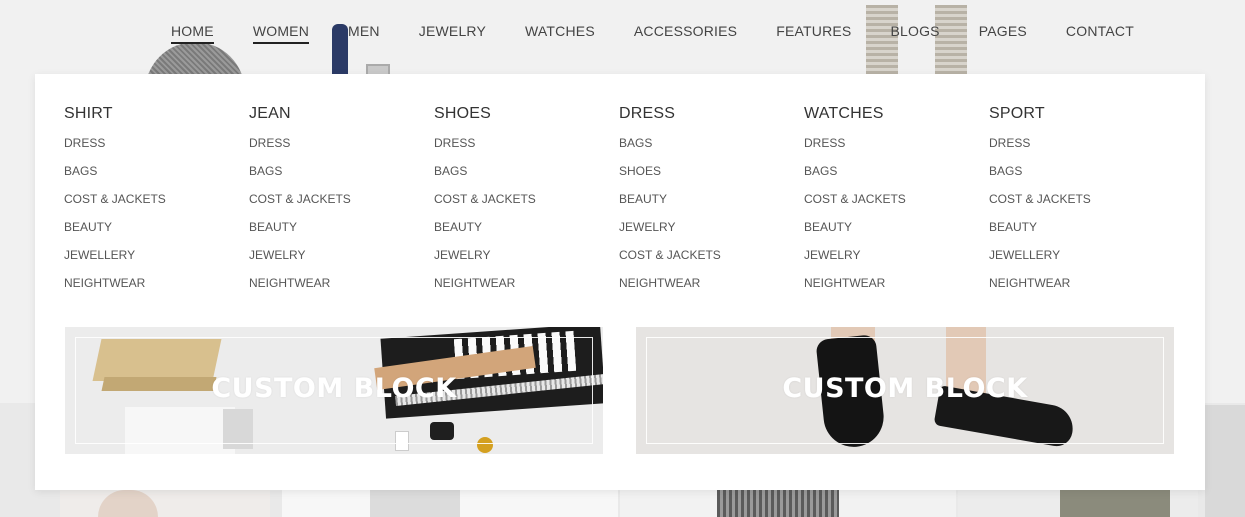 The image size is (1245, 517). I want to click on menu-column-title: SHIRT, so click(156, 114).